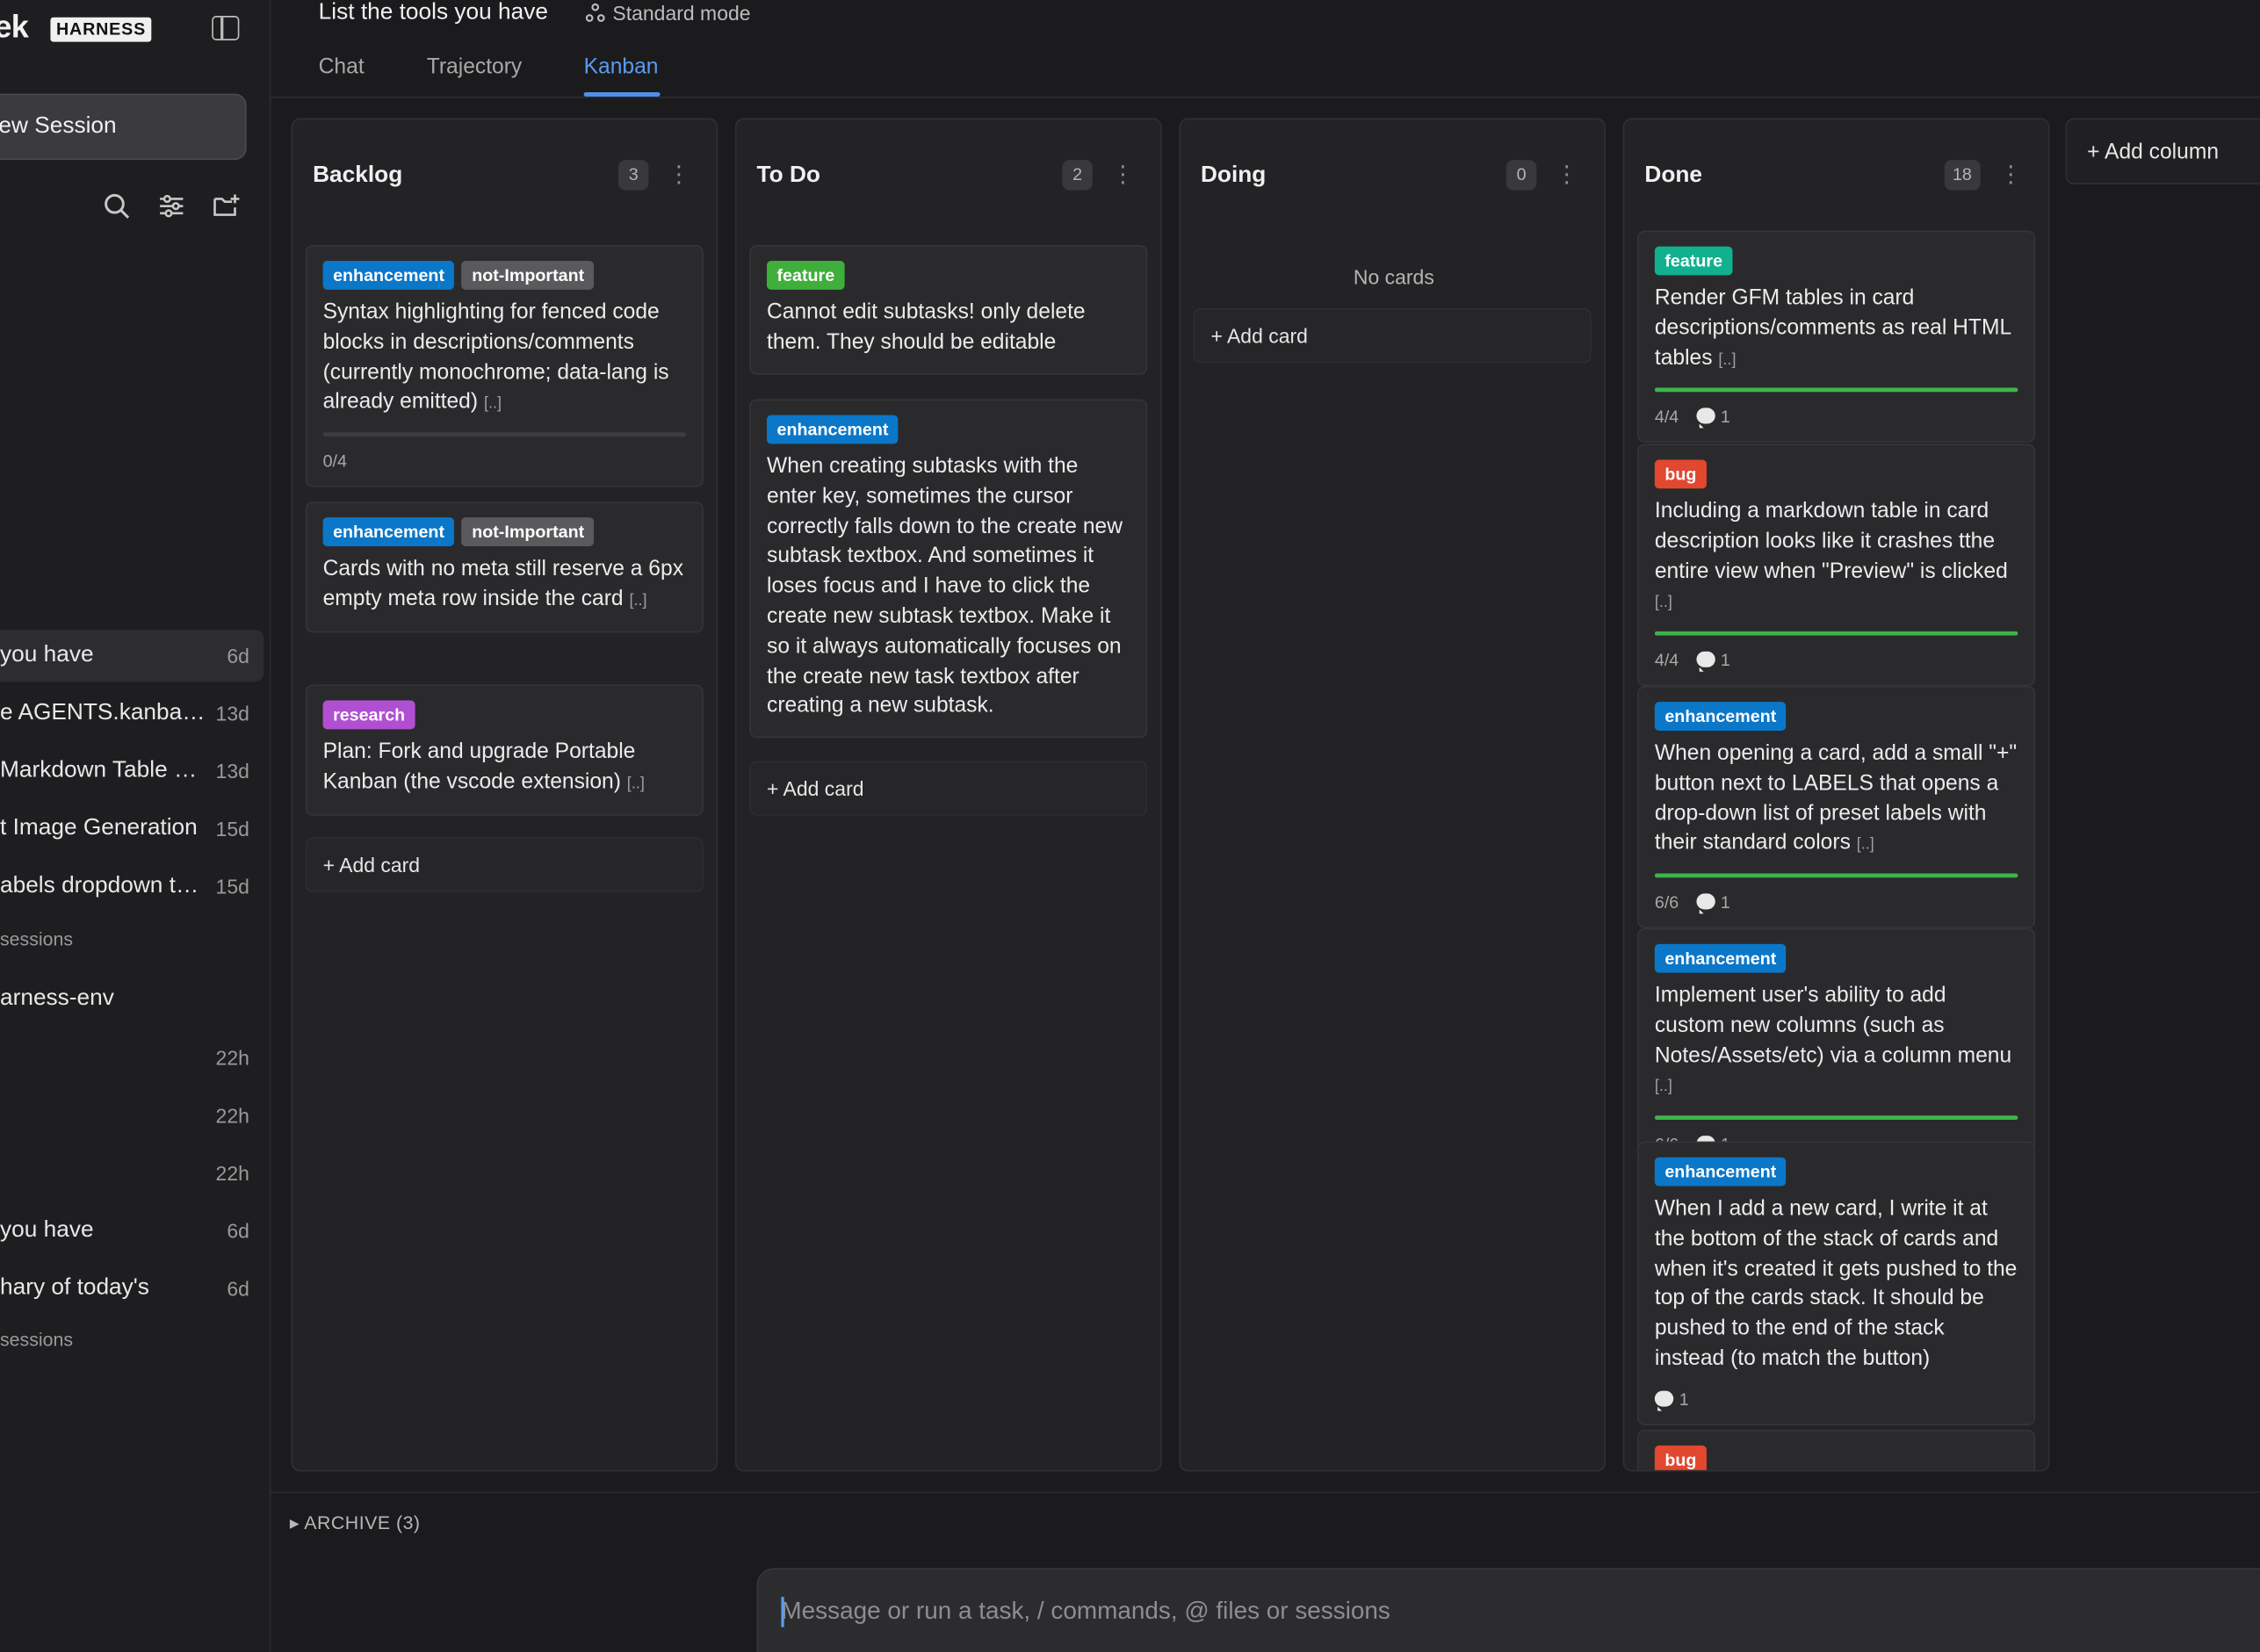  Describe the element at coordinates (342, 66) in the screenshot. I see `tab-chat: Chat` at that location.